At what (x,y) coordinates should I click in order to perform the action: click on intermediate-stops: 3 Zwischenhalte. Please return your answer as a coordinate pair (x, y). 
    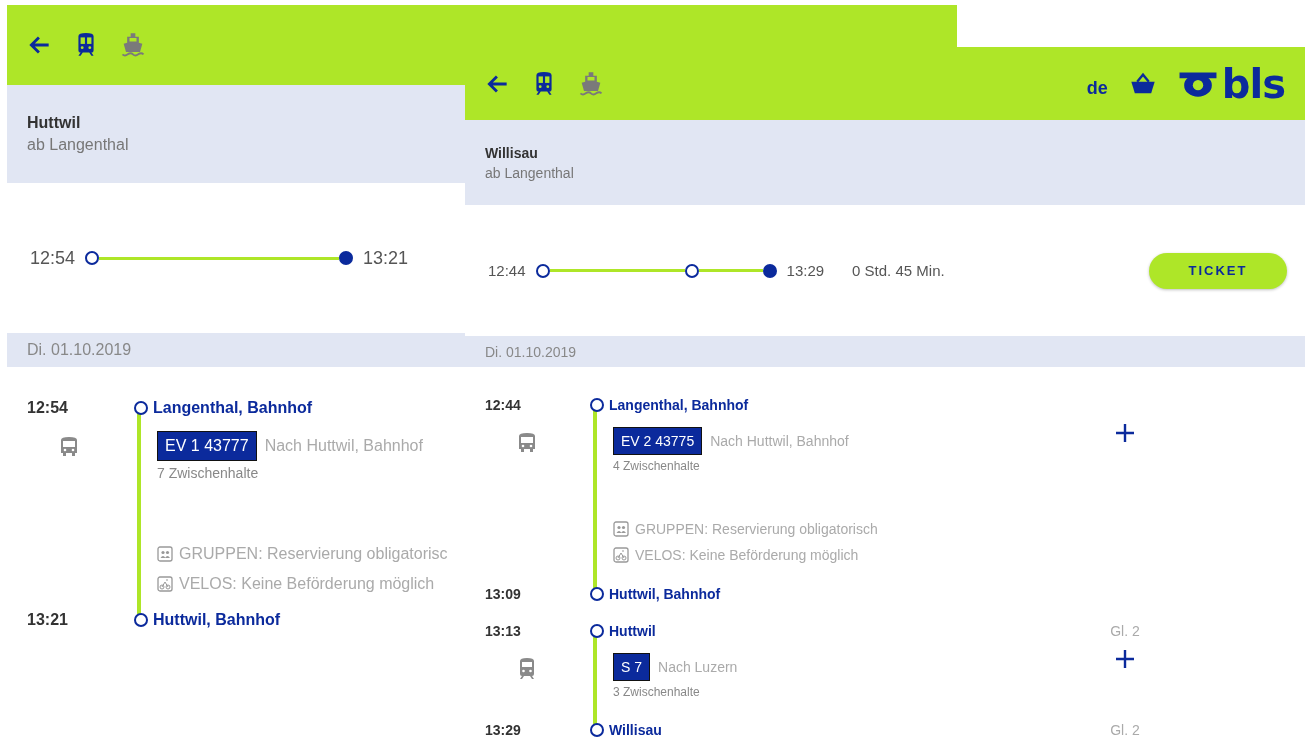
    Looking at the image, I should click on (656, 692).